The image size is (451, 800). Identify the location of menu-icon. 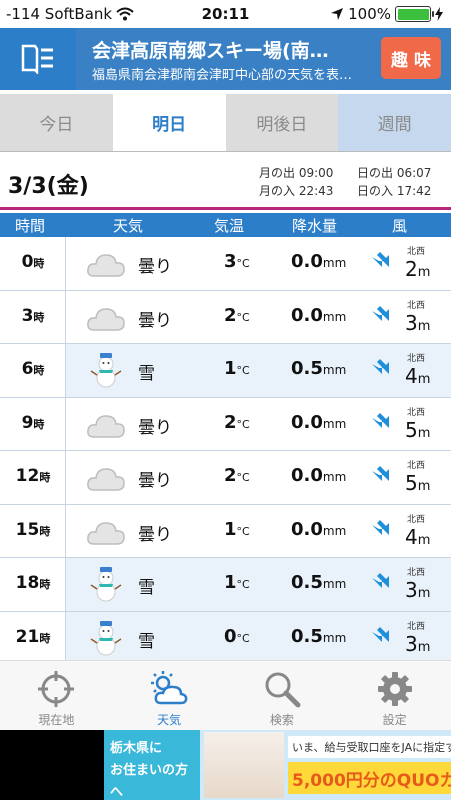
(37, 59).